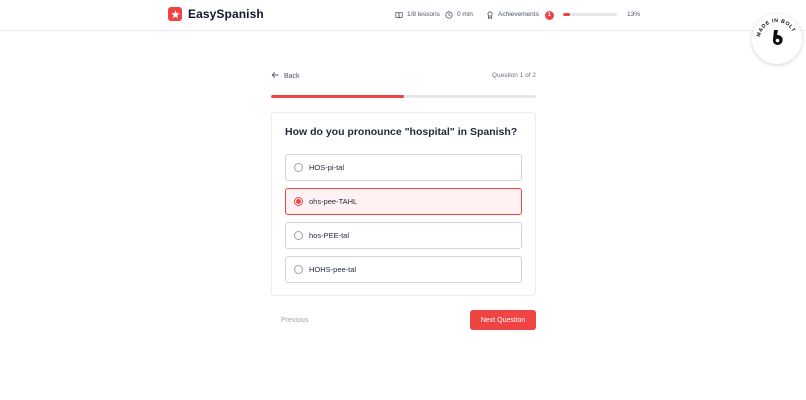 Image resolution: width=806 pixels, height=400 pixels. What do you see at coordinates (634, 14) in the screenshot?
I see `course-progress-percent: 13%` at bounding box center [634, 14].